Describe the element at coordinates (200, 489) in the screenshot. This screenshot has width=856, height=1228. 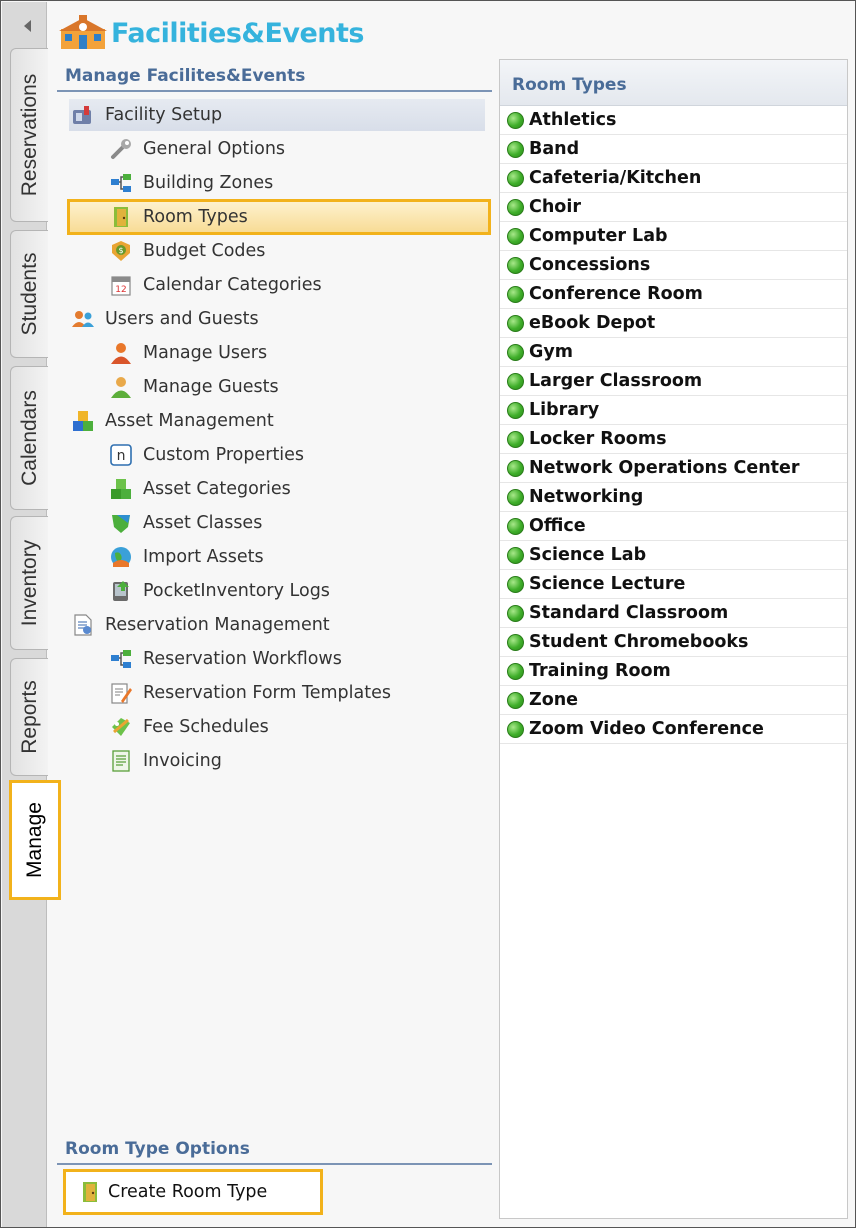
I see `nav-asset-categories: Asset Categories` at that location.